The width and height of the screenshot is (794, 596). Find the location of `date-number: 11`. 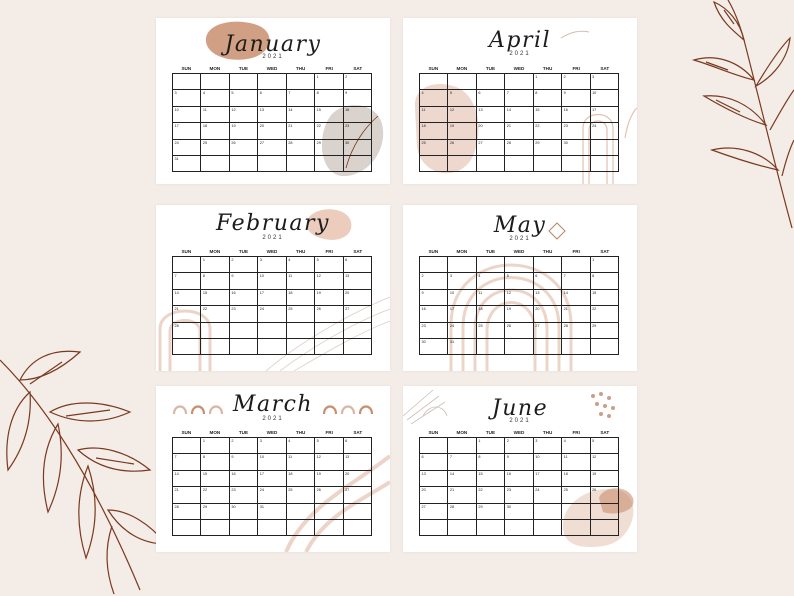

date-number: 11 is located at coordinates (565, 457).